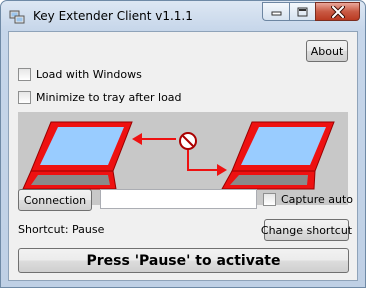  I want to click on capture-auto-checkbox, so click(269, 199).